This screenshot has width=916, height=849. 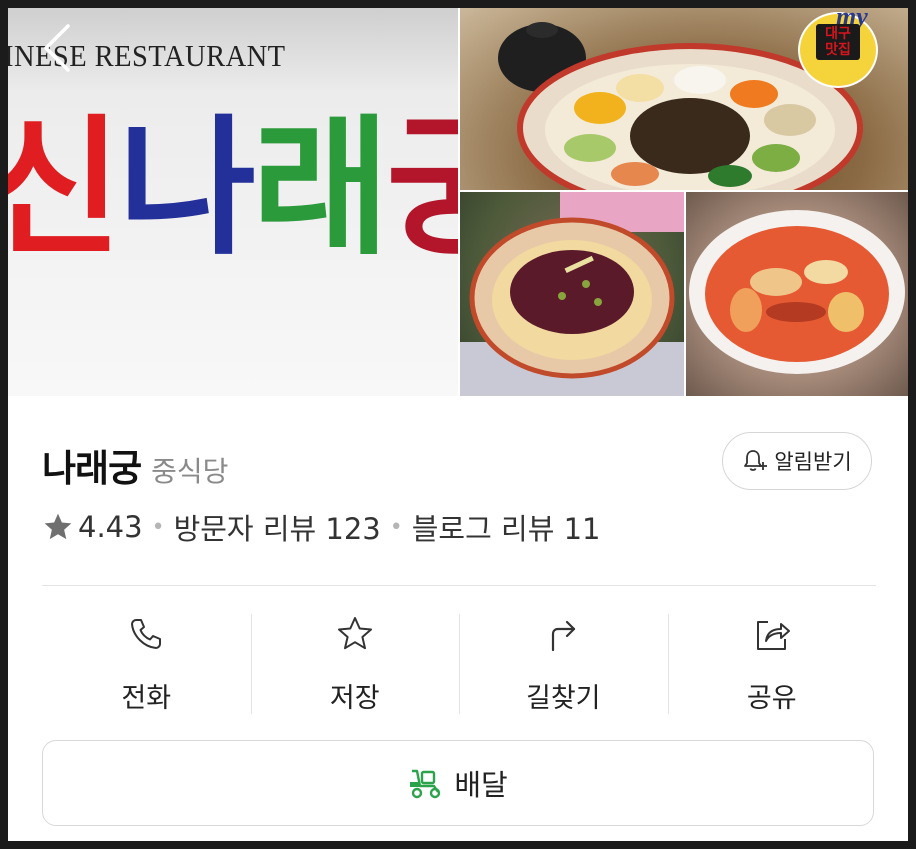 I want to click on action-bar: 전화 저장 길찾기 공유, so click(x=459, y=664).